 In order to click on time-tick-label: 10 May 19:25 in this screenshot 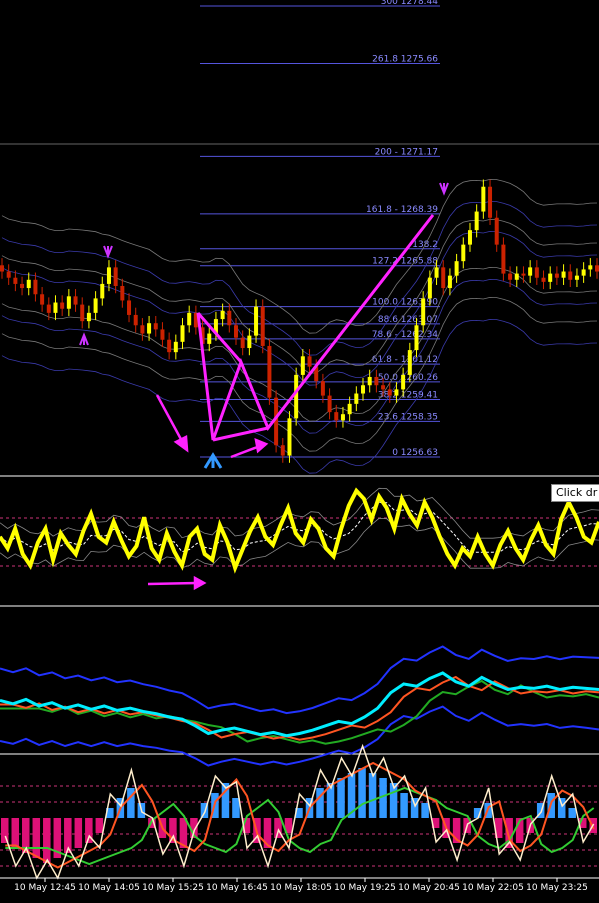, I will do `click(365, 888)`.